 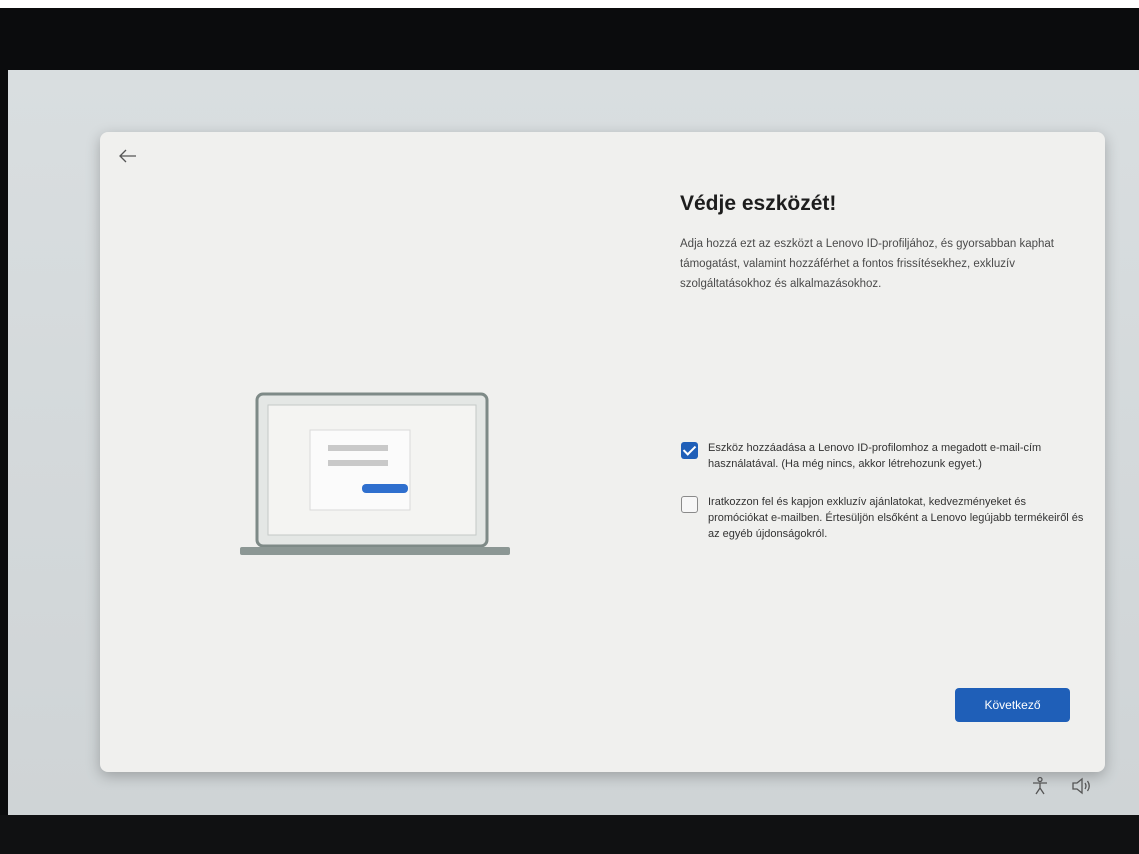 What do you see at coordinates (689, 450) in the screenshot?
I see `add-device-checkbox` at bounding box center [689, 450].